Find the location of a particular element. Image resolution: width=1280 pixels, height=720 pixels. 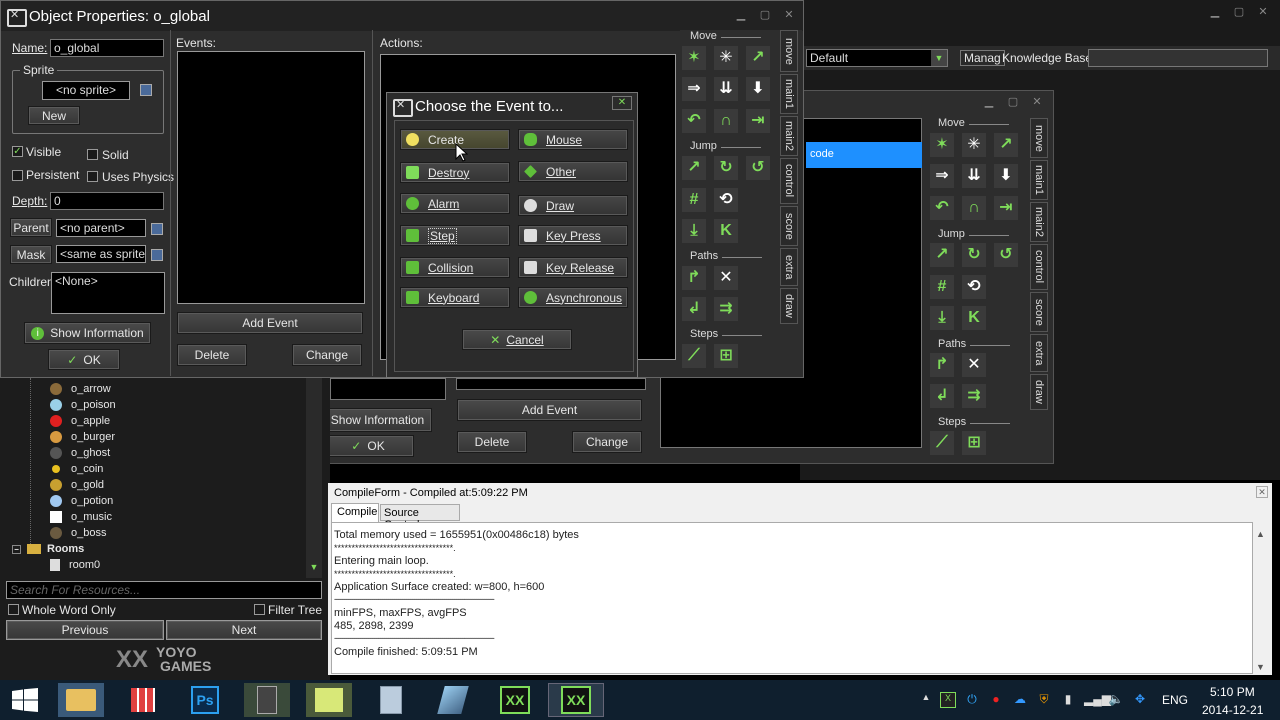

bounce-icon: K is located at coordinates (726, 231).